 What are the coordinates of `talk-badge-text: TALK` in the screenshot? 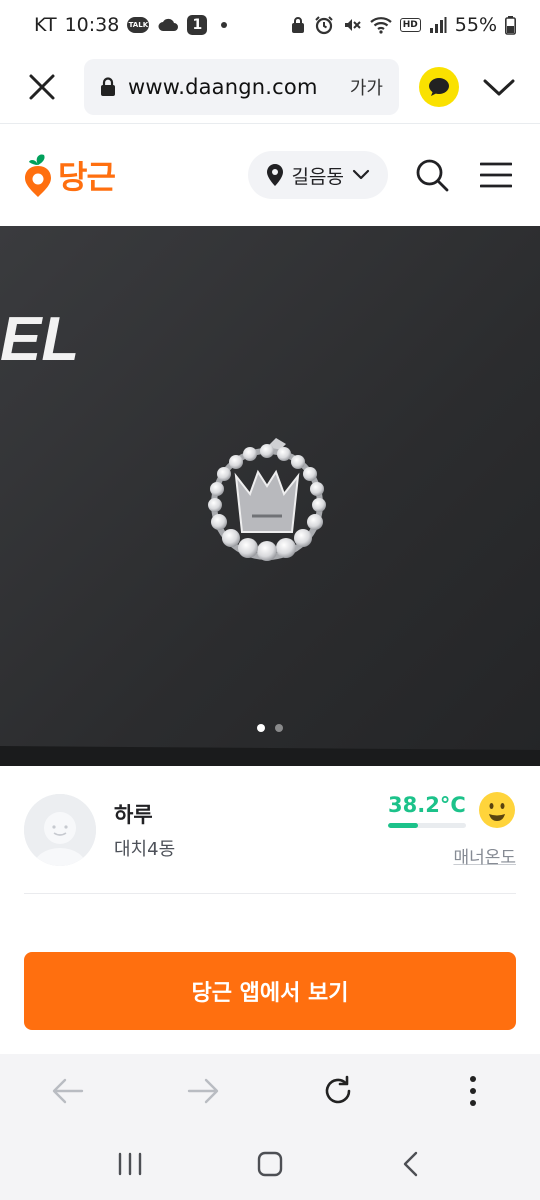 It's located at (138, 25).